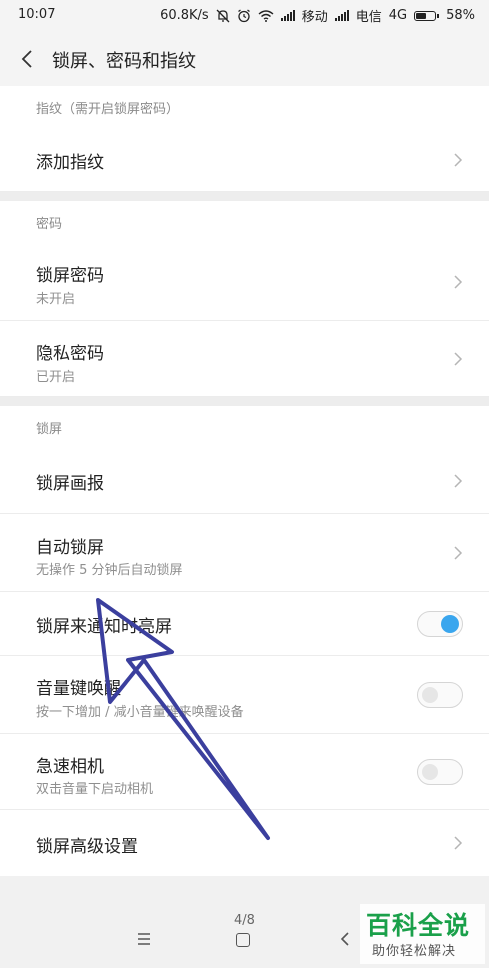  Describe the element at coordinates (70, 276) in the screenshot. I see `row-title: 锁屏密码` at that location.